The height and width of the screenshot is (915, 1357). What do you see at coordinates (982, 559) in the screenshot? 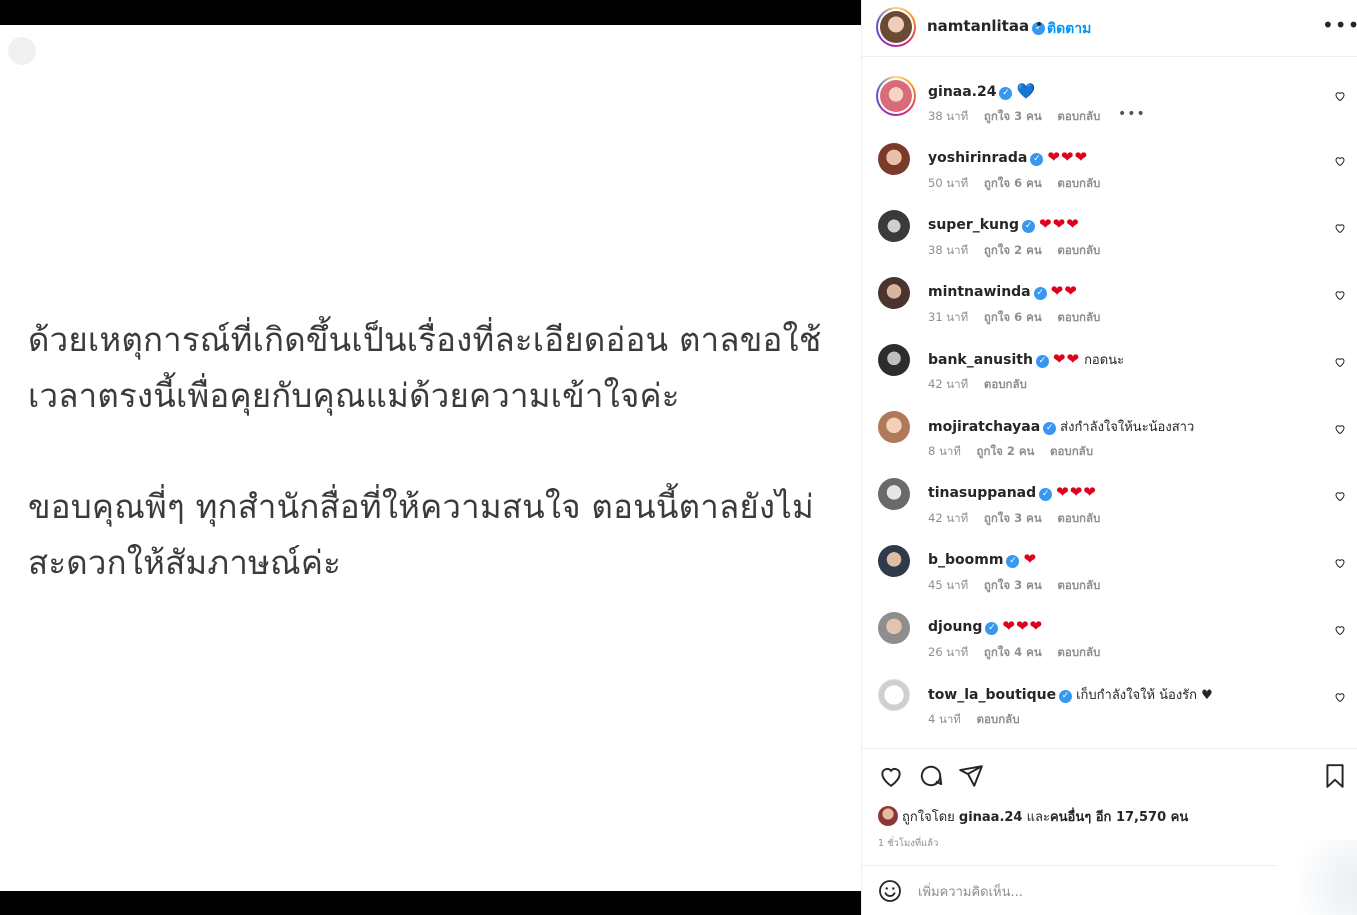
I see `comment-username: b_boomm ✓ ❤` at bounding box center [982, 559].